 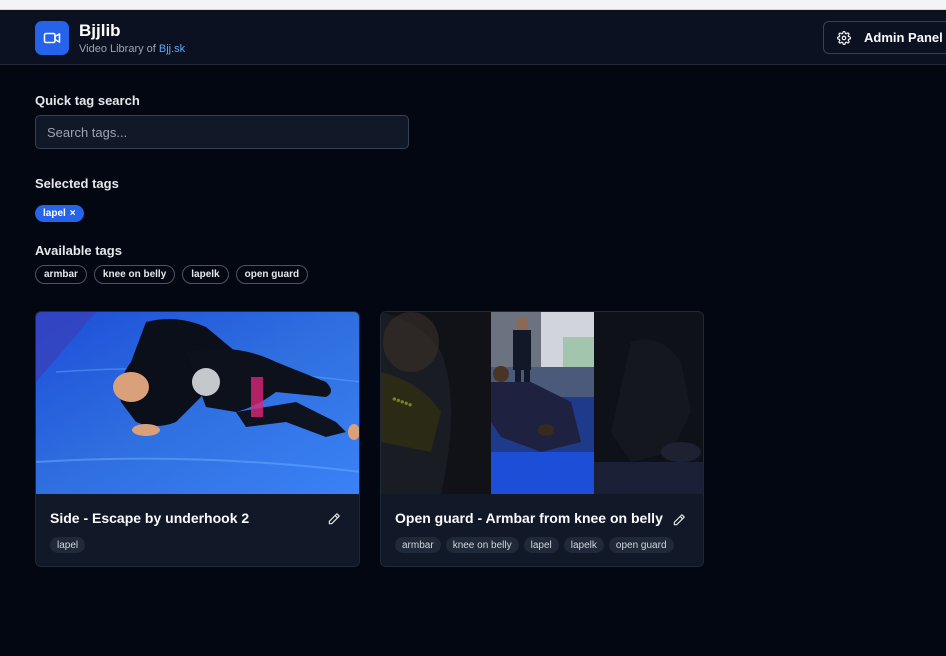 What do you see at coordinates (272, 274) in the screenshot?
I see `available-tag-chip: open guard` at bounding box center [272, 274].